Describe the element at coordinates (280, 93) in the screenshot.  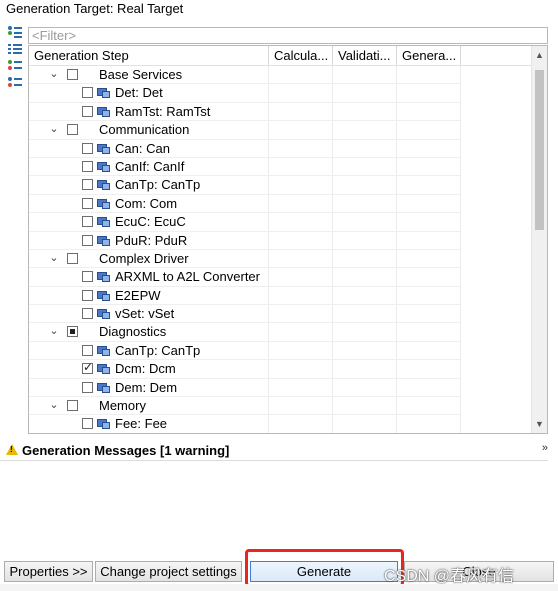
I see `tree-item-row: Det` at that location.